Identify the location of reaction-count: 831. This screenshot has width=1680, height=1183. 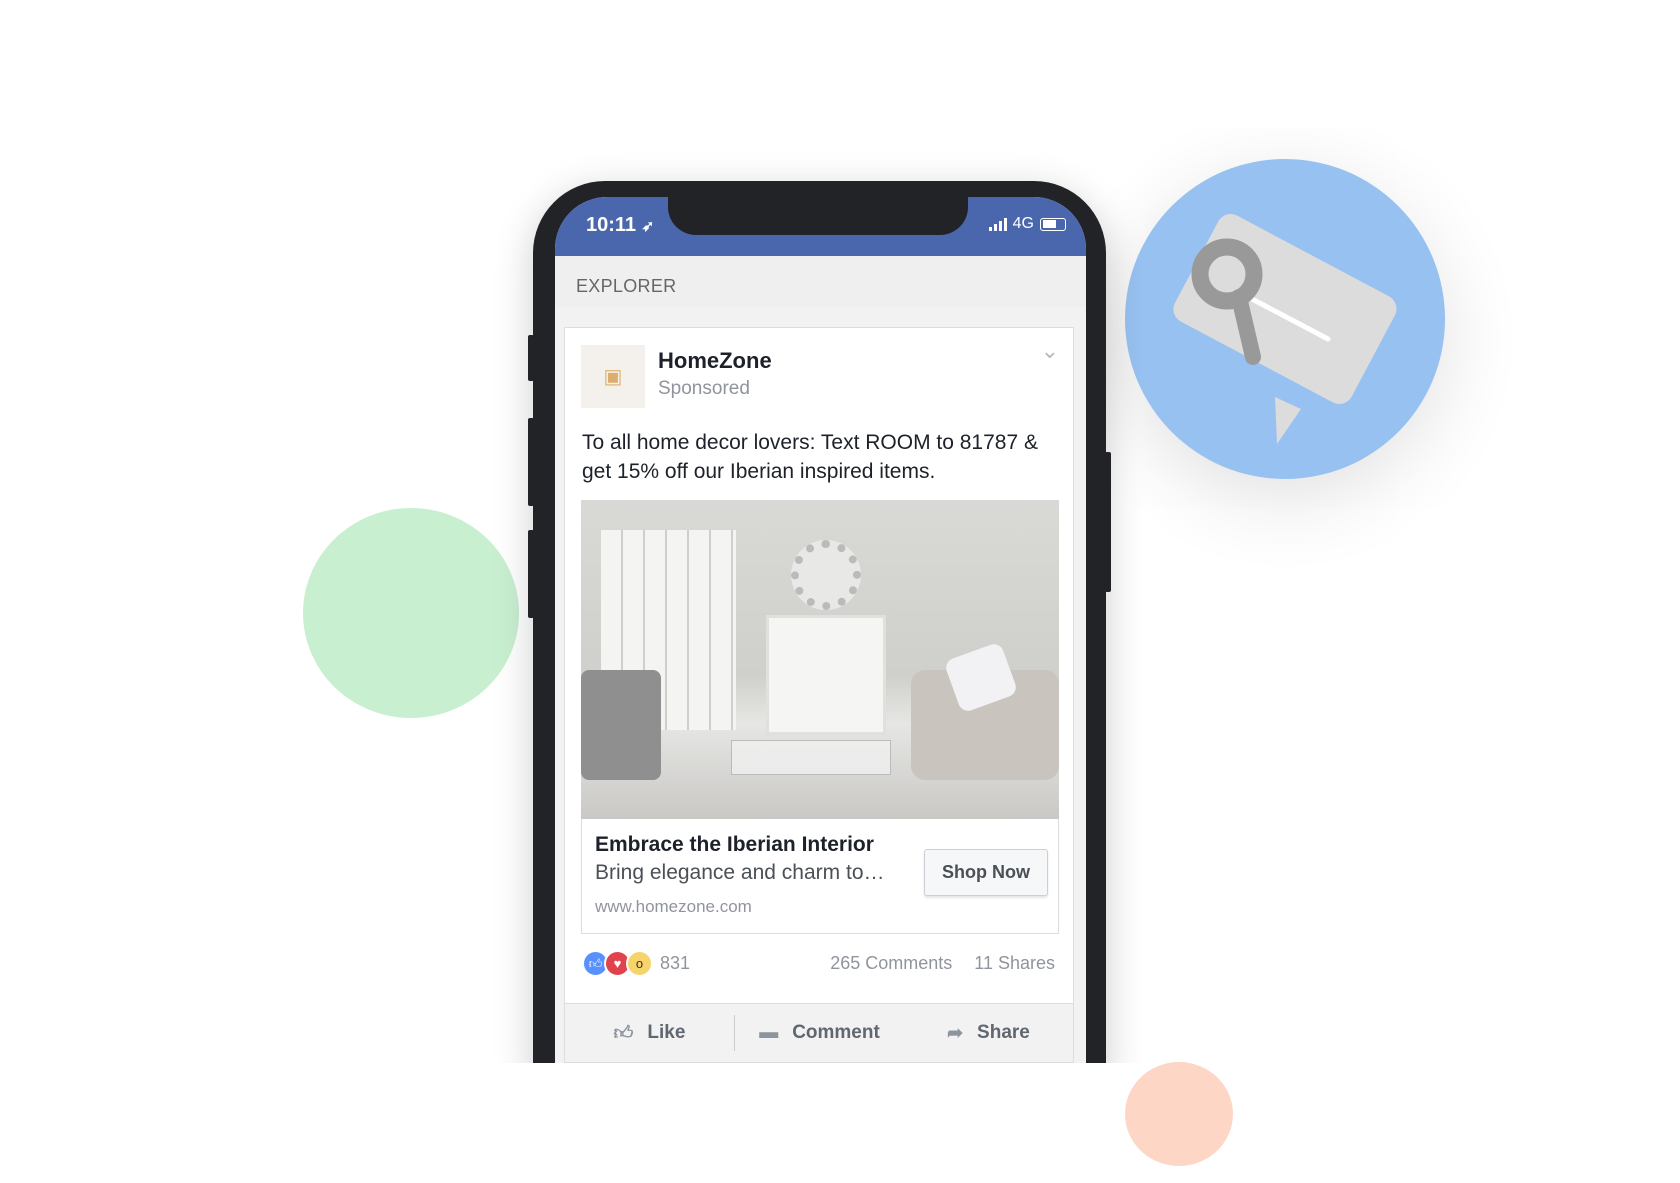
(675, 963).